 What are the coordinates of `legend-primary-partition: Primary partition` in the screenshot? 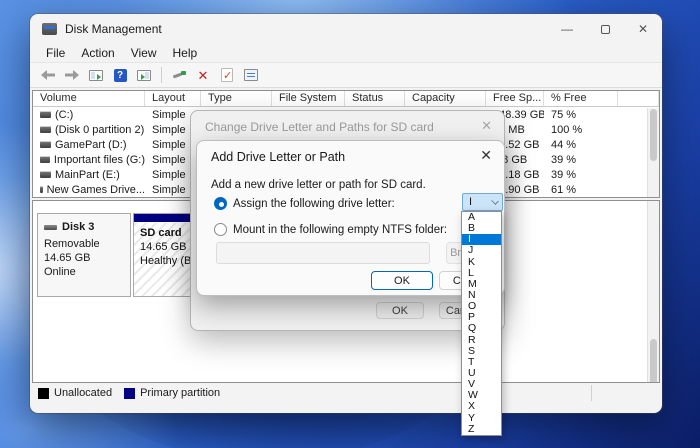 It's located at (172, 393).